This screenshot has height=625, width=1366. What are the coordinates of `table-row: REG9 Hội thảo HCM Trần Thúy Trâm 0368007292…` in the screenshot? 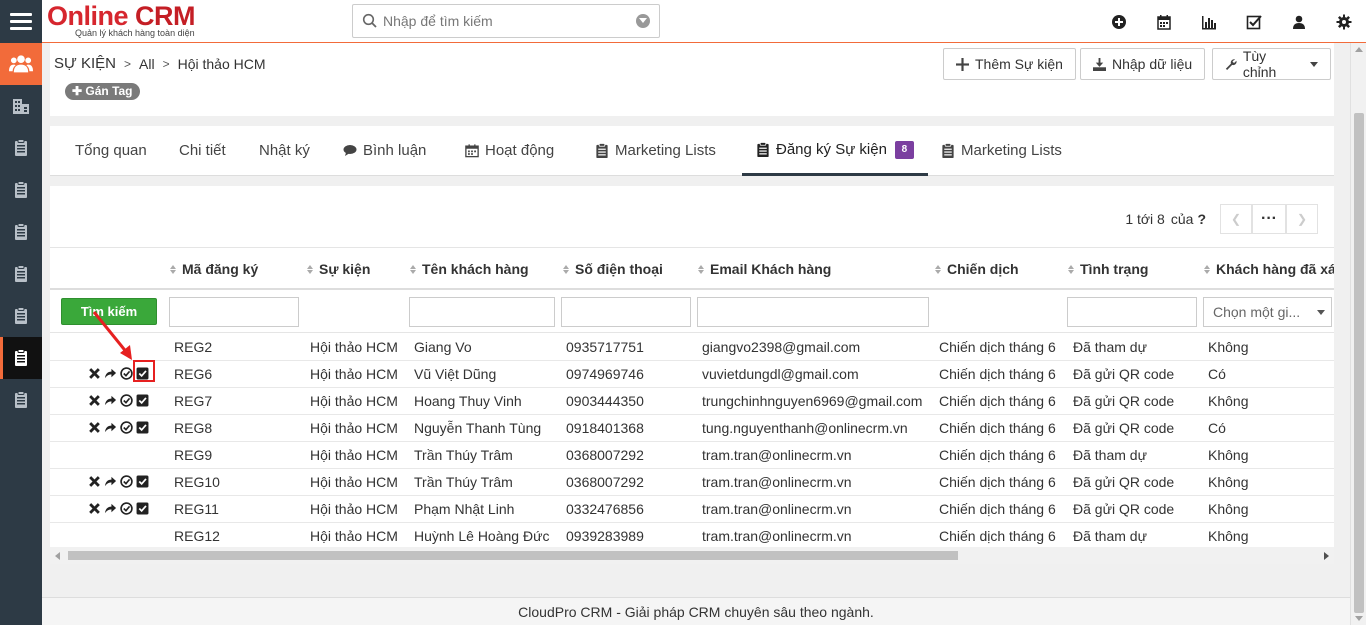 It's located at (692, 455).